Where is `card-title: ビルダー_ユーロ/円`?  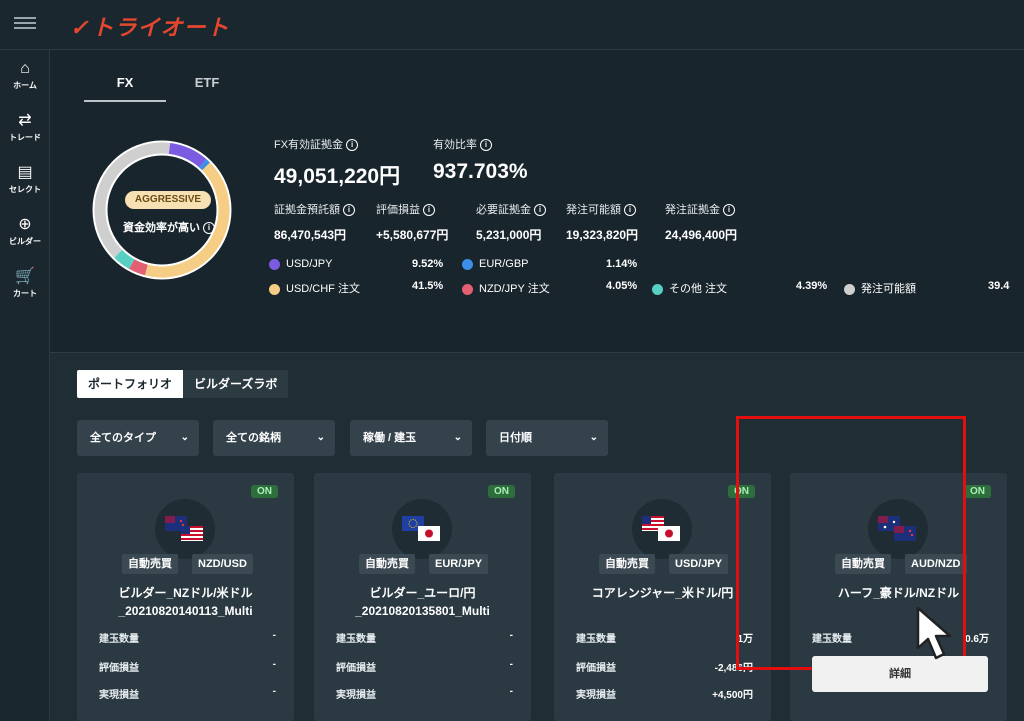
card-title: ビルダー_ユーロ/円 is located at coordinates (422, 593).